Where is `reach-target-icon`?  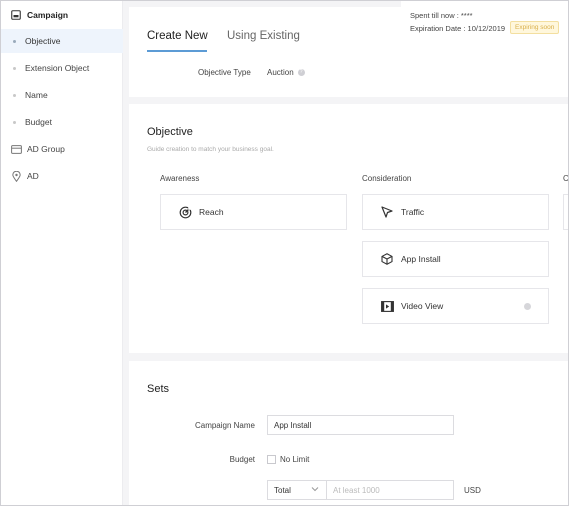 reach-target-icon is located at coordinates (185, 212).